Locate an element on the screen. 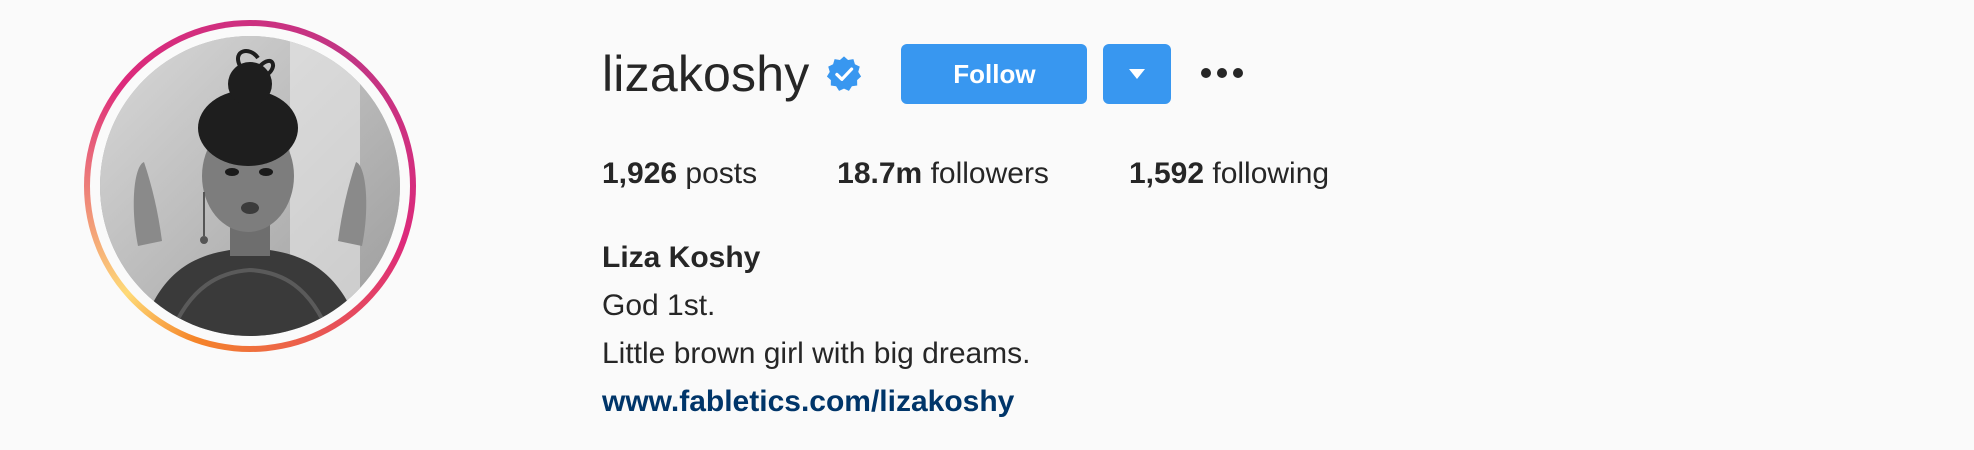  caret-down-icon is located at coordinates (1137, 74).